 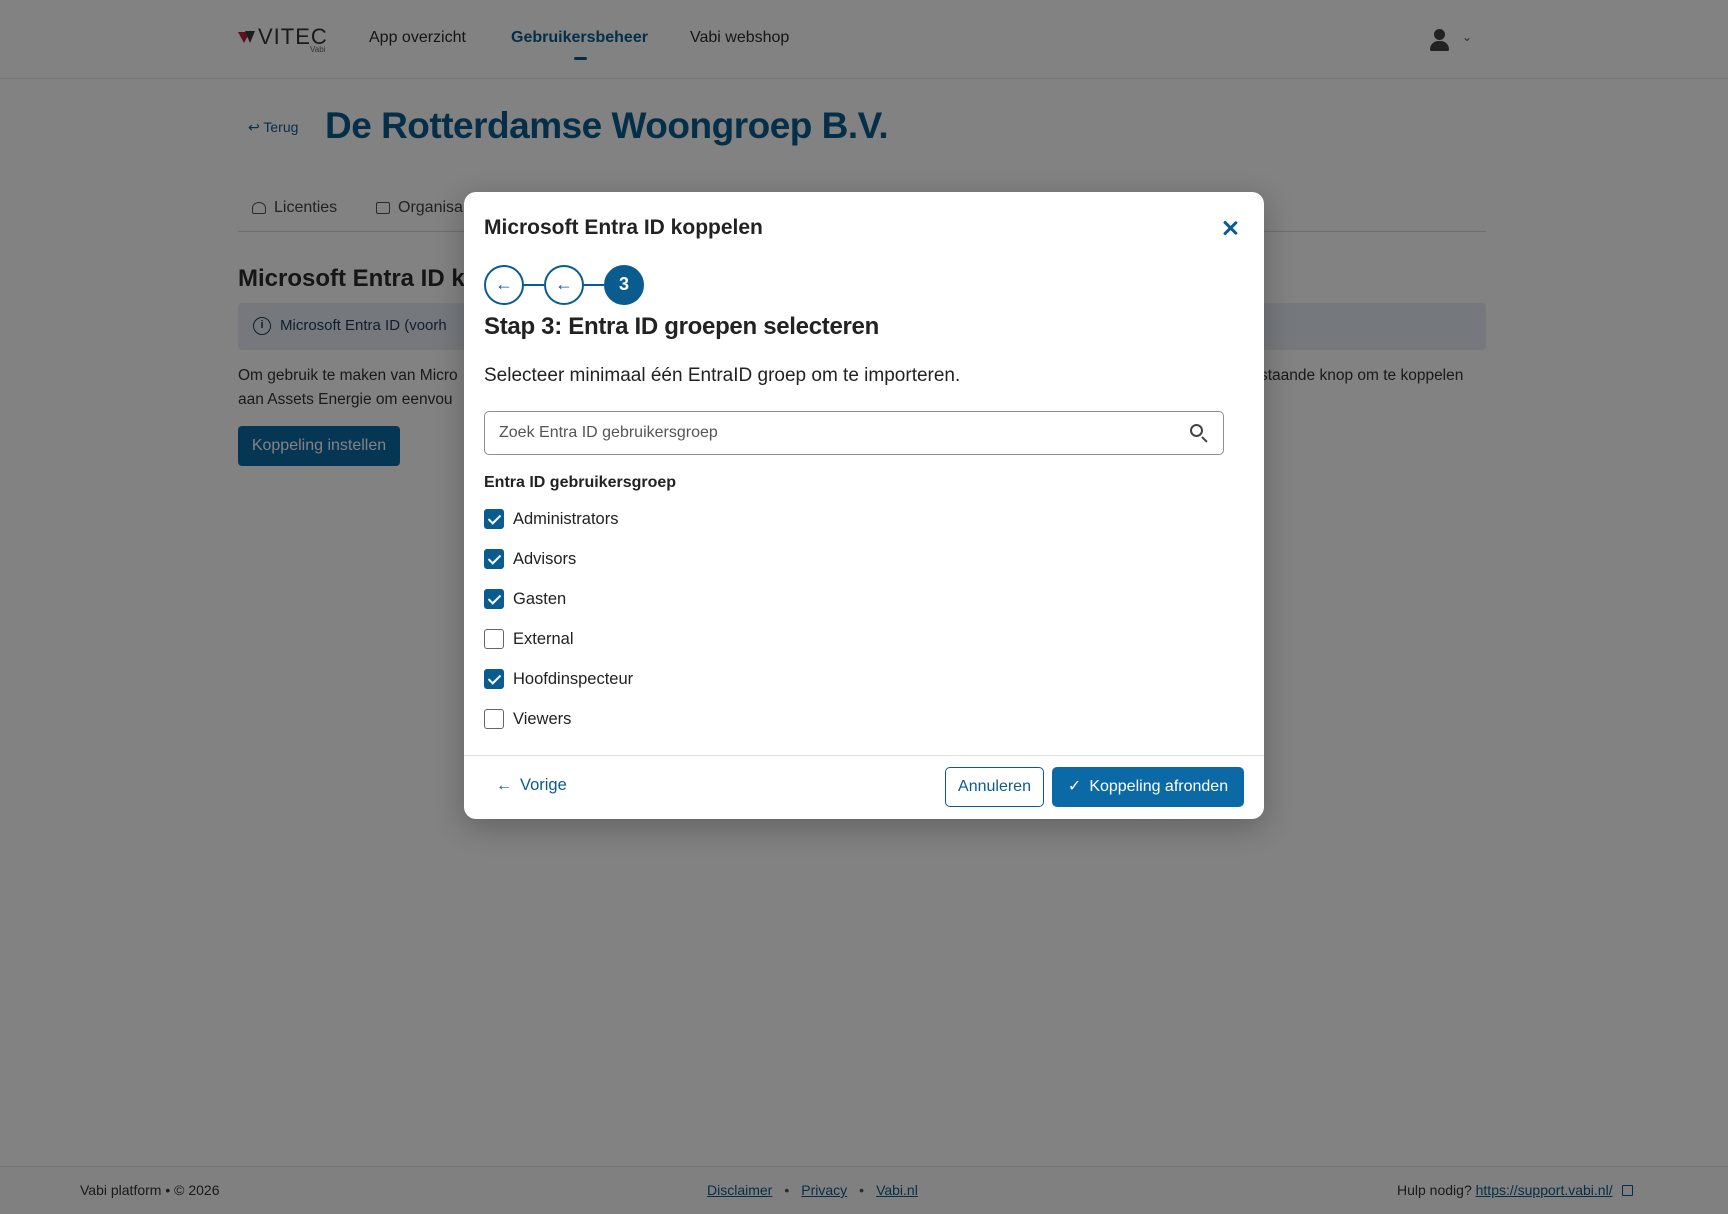 I want to click on previous-label: Vorige, so click(x=543, y=785).